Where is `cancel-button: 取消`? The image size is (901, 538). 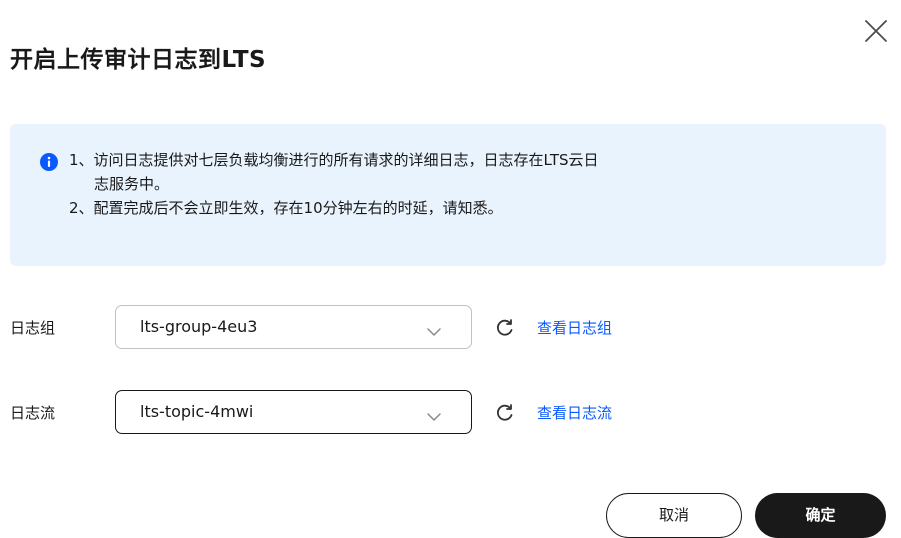
cancel-button: 取消 is located at coordinates (674, 515).